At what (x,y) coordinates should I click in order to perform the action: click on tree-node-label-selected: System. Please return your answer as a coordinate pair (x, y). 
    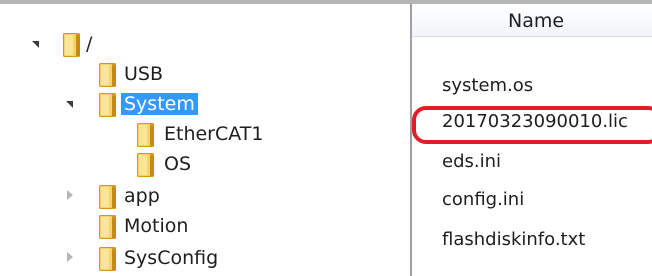
    Looking at the image, I should click on (159, 104).